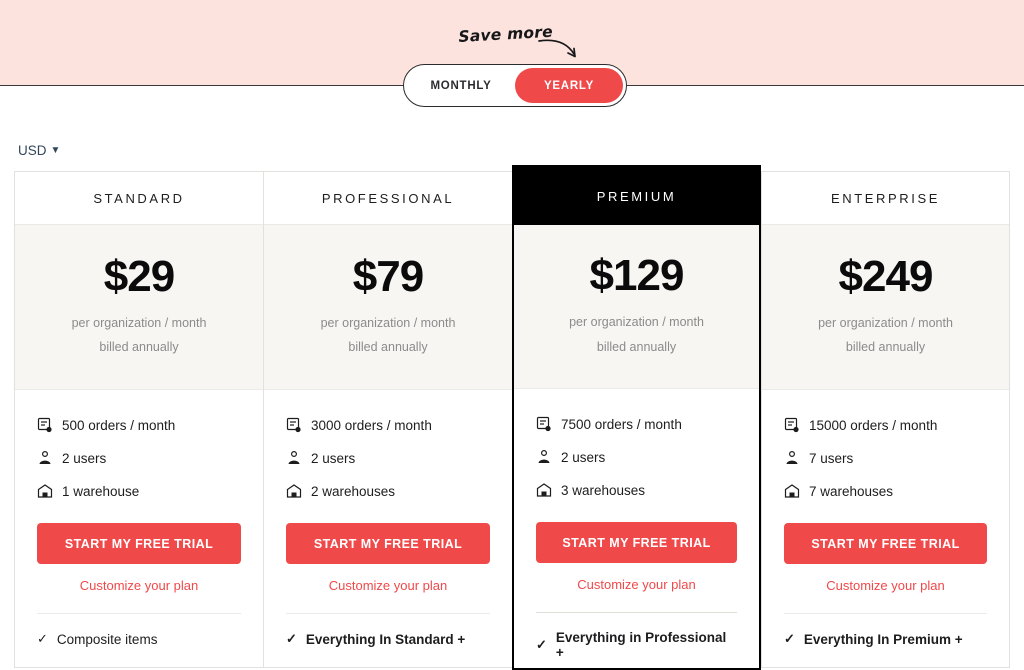 The width and height of the screenshot is (1024, 670). I want to click on plan-feature-users-professional: 2 users, so click(388, 458).